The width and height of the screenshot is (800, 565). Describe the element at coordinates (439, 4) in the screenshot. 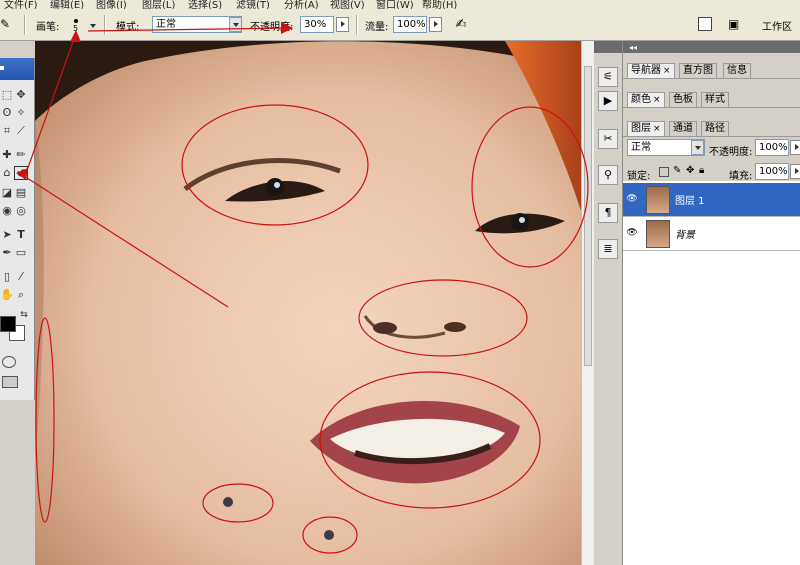

I see `menu-help: 帮助(H)` at that location.